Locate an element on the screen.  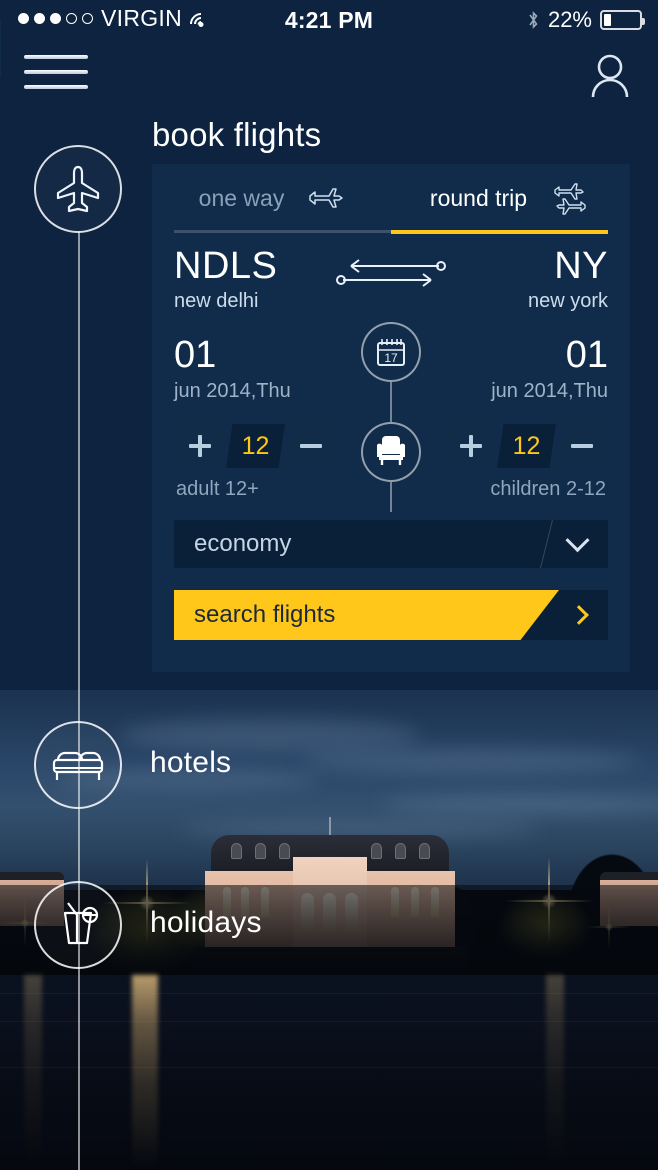
adult-count-value: 12 is located at coordinates (255, 446).